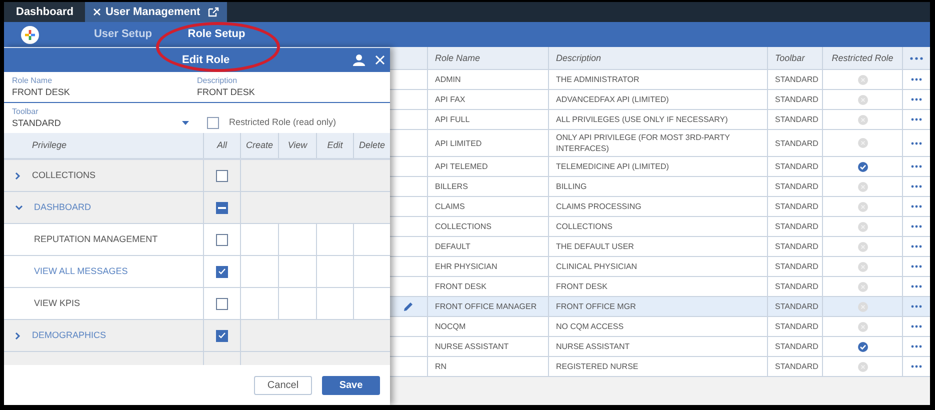  I want to click on table-cell: THE DEFAULT USER, so click(657, 246).